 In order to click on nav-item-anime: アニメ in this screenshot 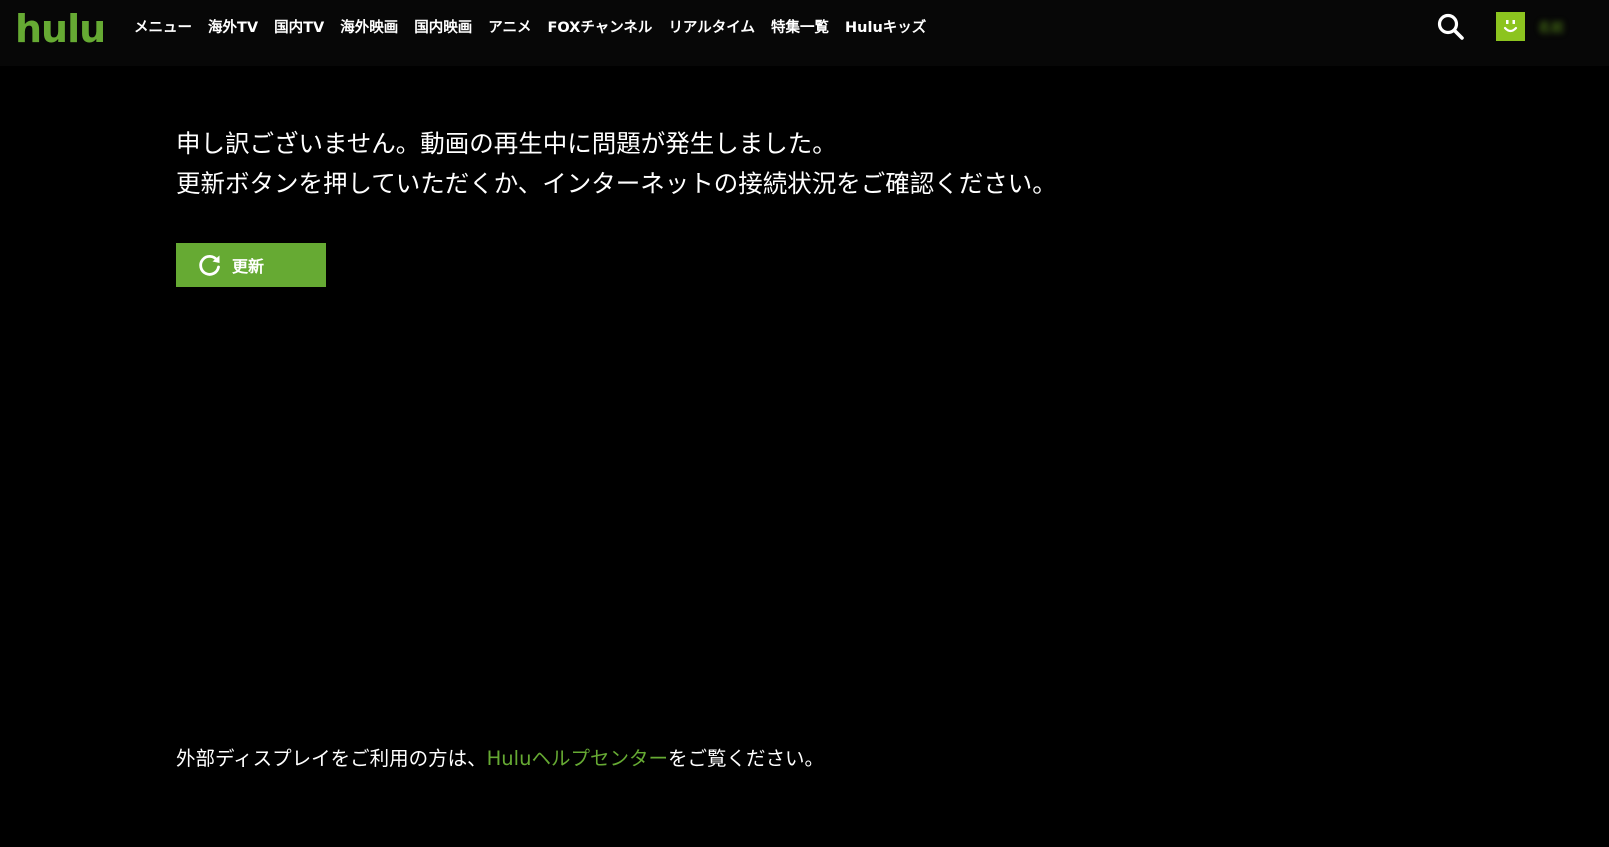, I will do `click(509, 26)`.